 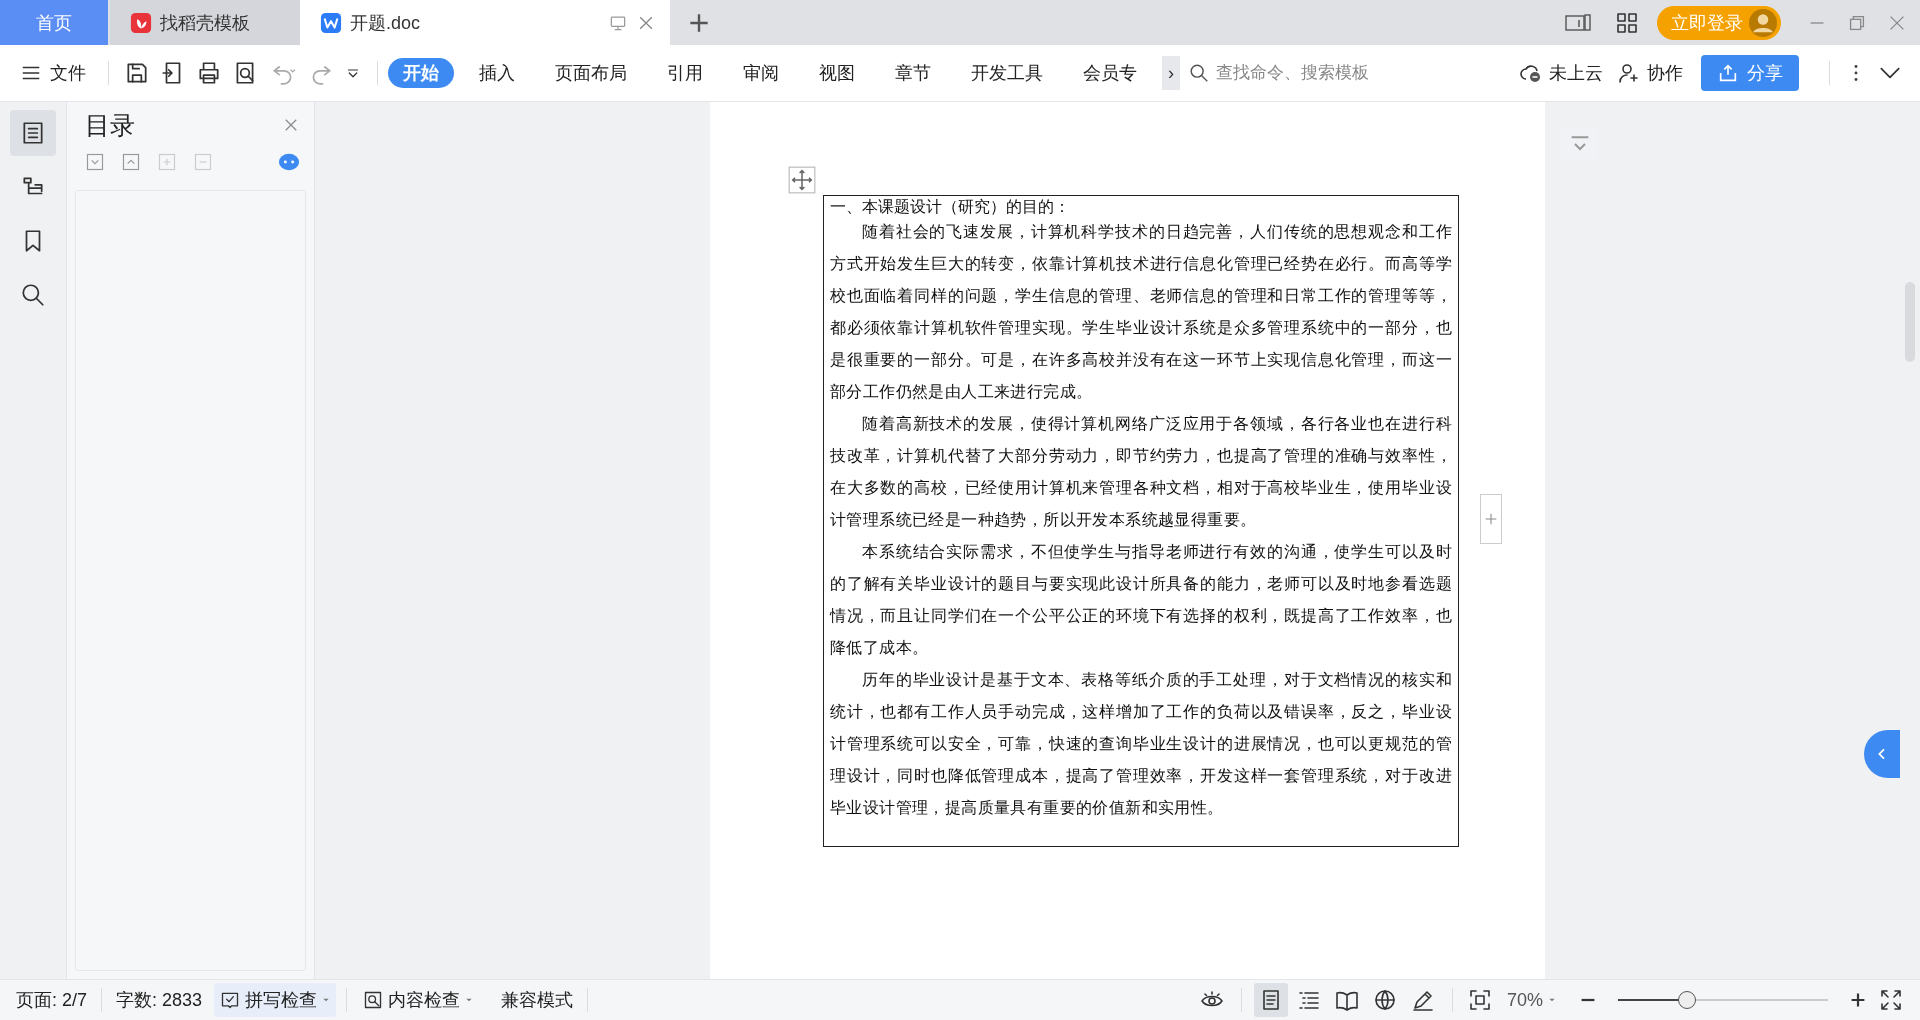 What do you see at coordinates (1627, 22) in the screenshot?
I see `grid-icon` at bounding box center [1627, 22].